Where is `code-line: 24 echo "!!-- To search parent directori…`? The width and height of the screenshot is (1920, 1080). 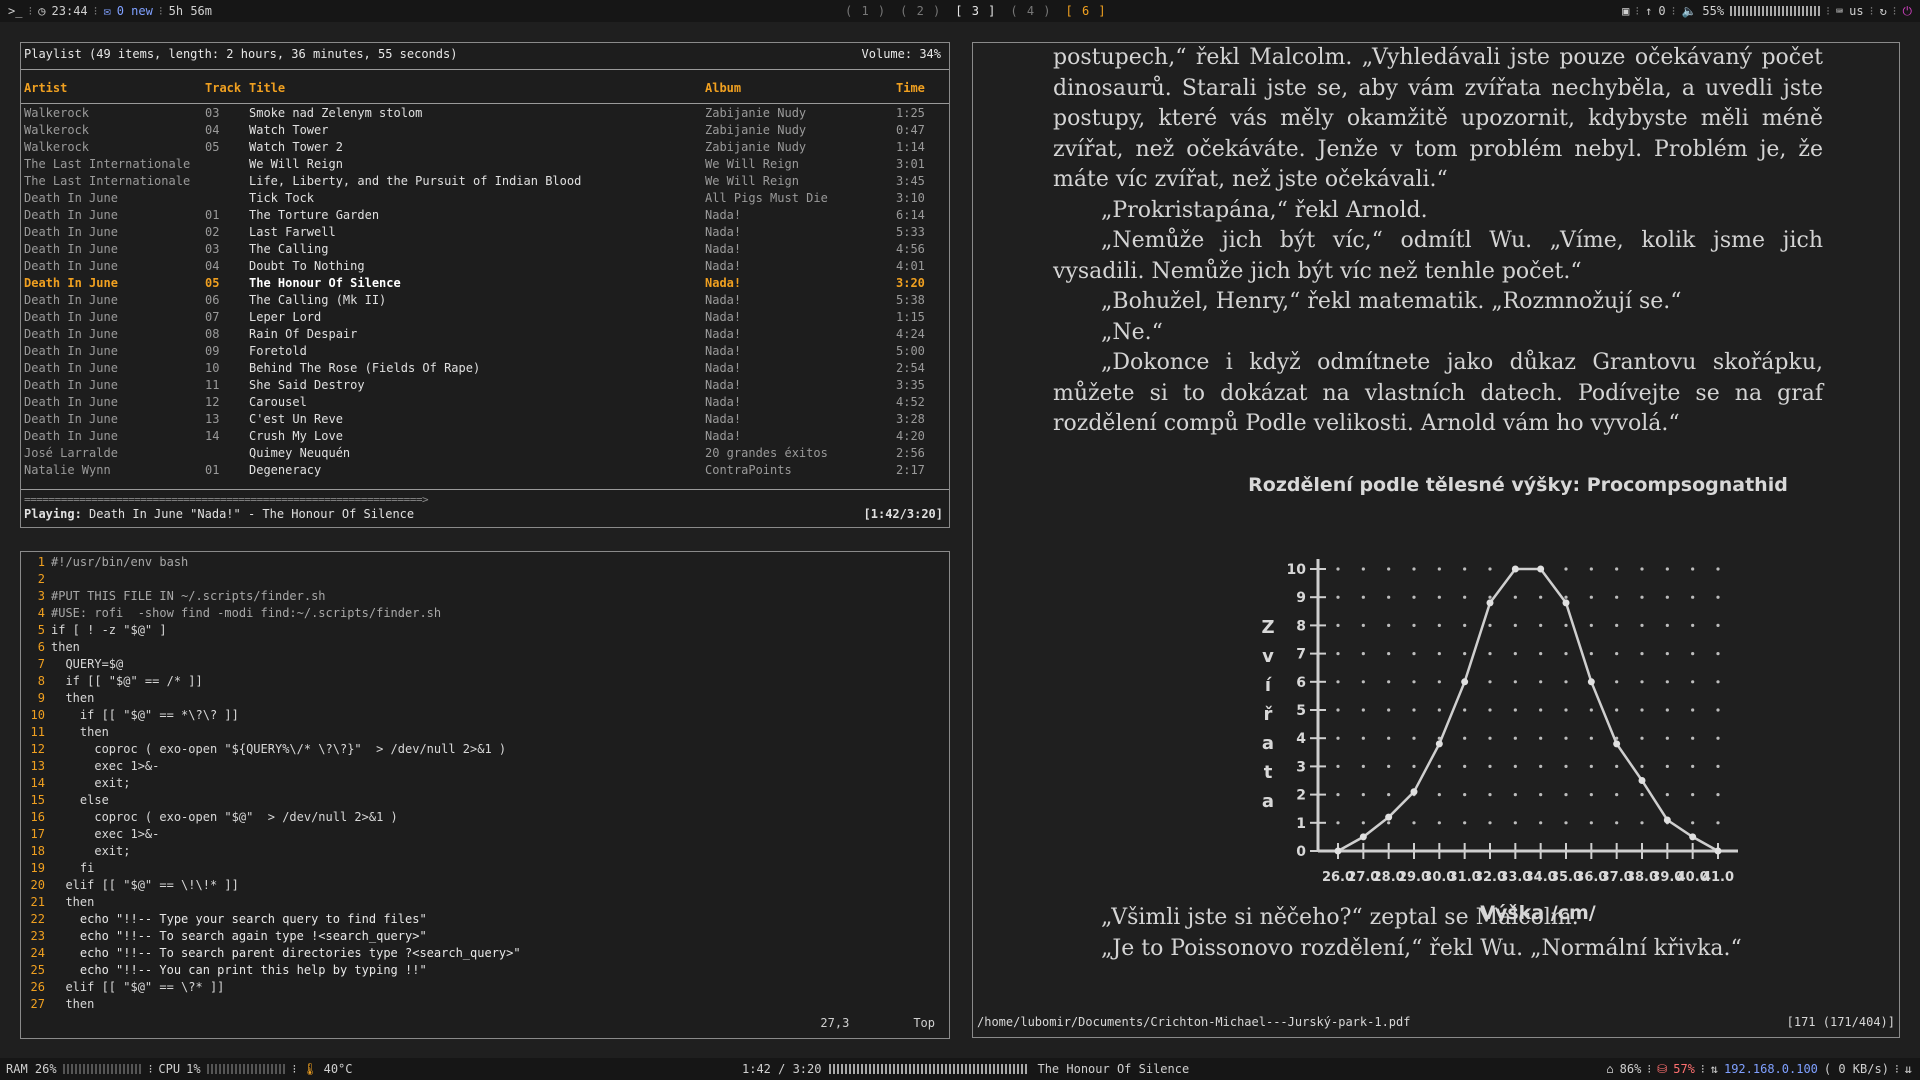 code-line: 24 echo "!!-- To search parent directori… is located at coordinates (272, 954).